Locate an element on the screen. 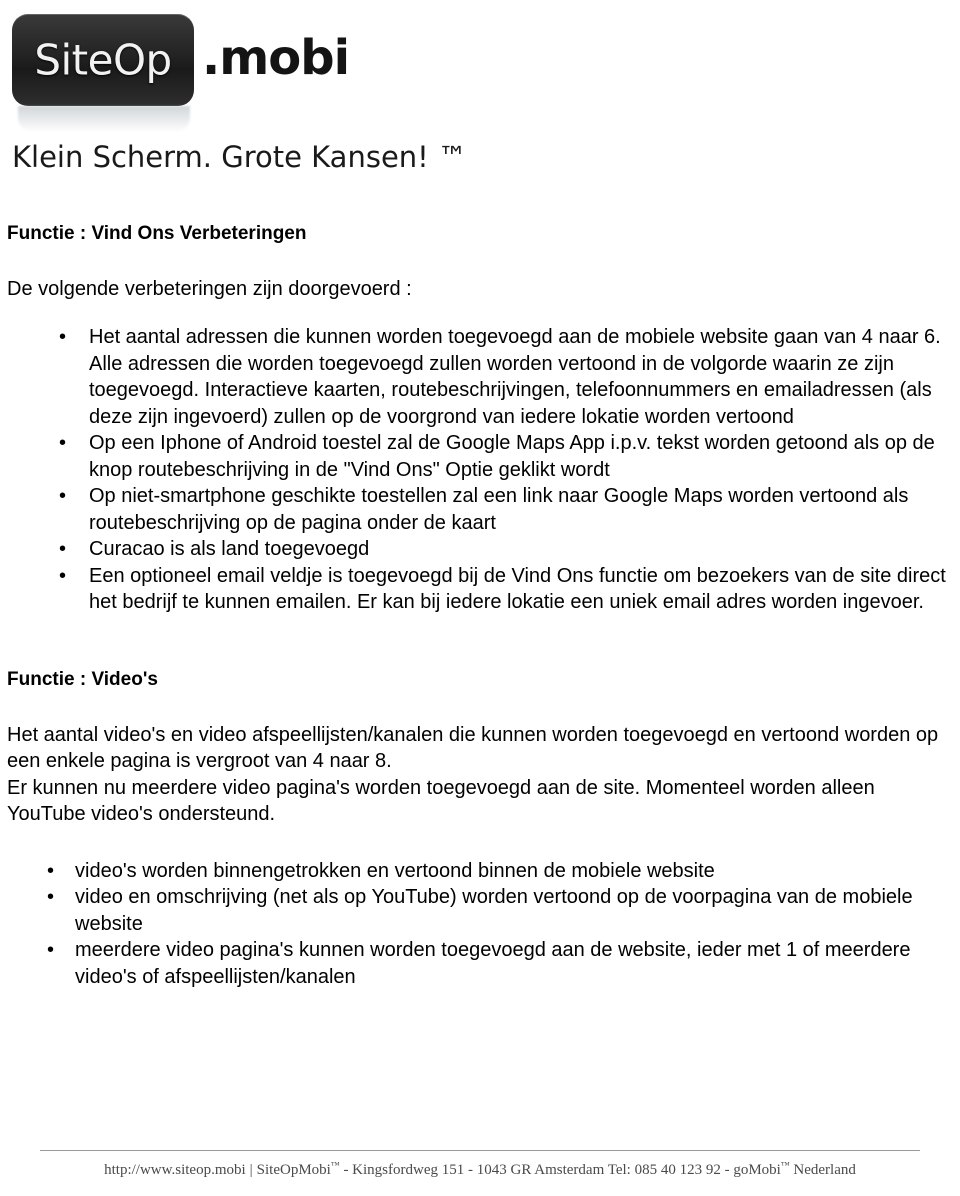 The width and height of the screenshot is (960, 1196). logo-badge-text: SiteOp is located at coordinates (103, 60).